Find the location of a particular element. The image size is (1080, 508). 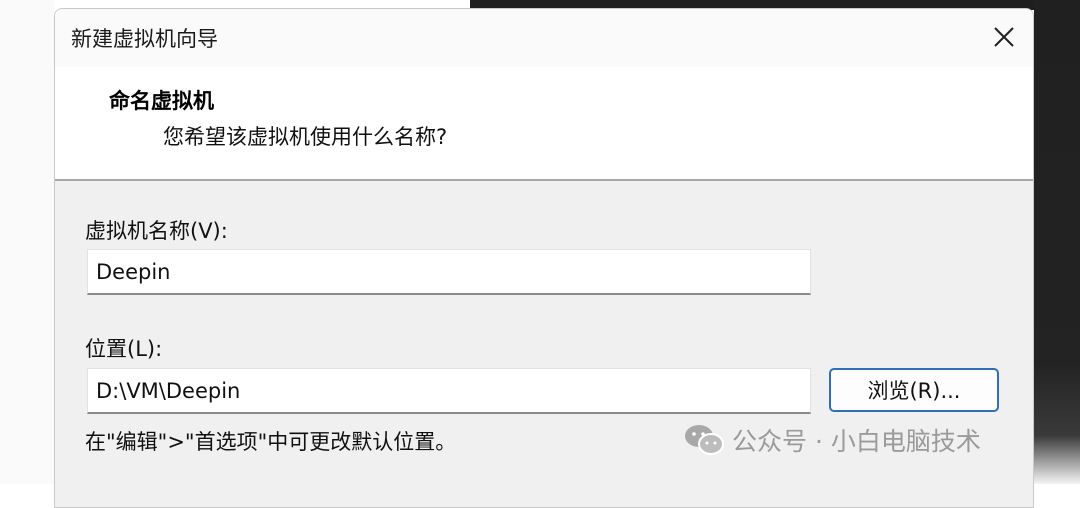

watermark: 公众号 · 小白电脑技术 is located at coordinates (832, 440).